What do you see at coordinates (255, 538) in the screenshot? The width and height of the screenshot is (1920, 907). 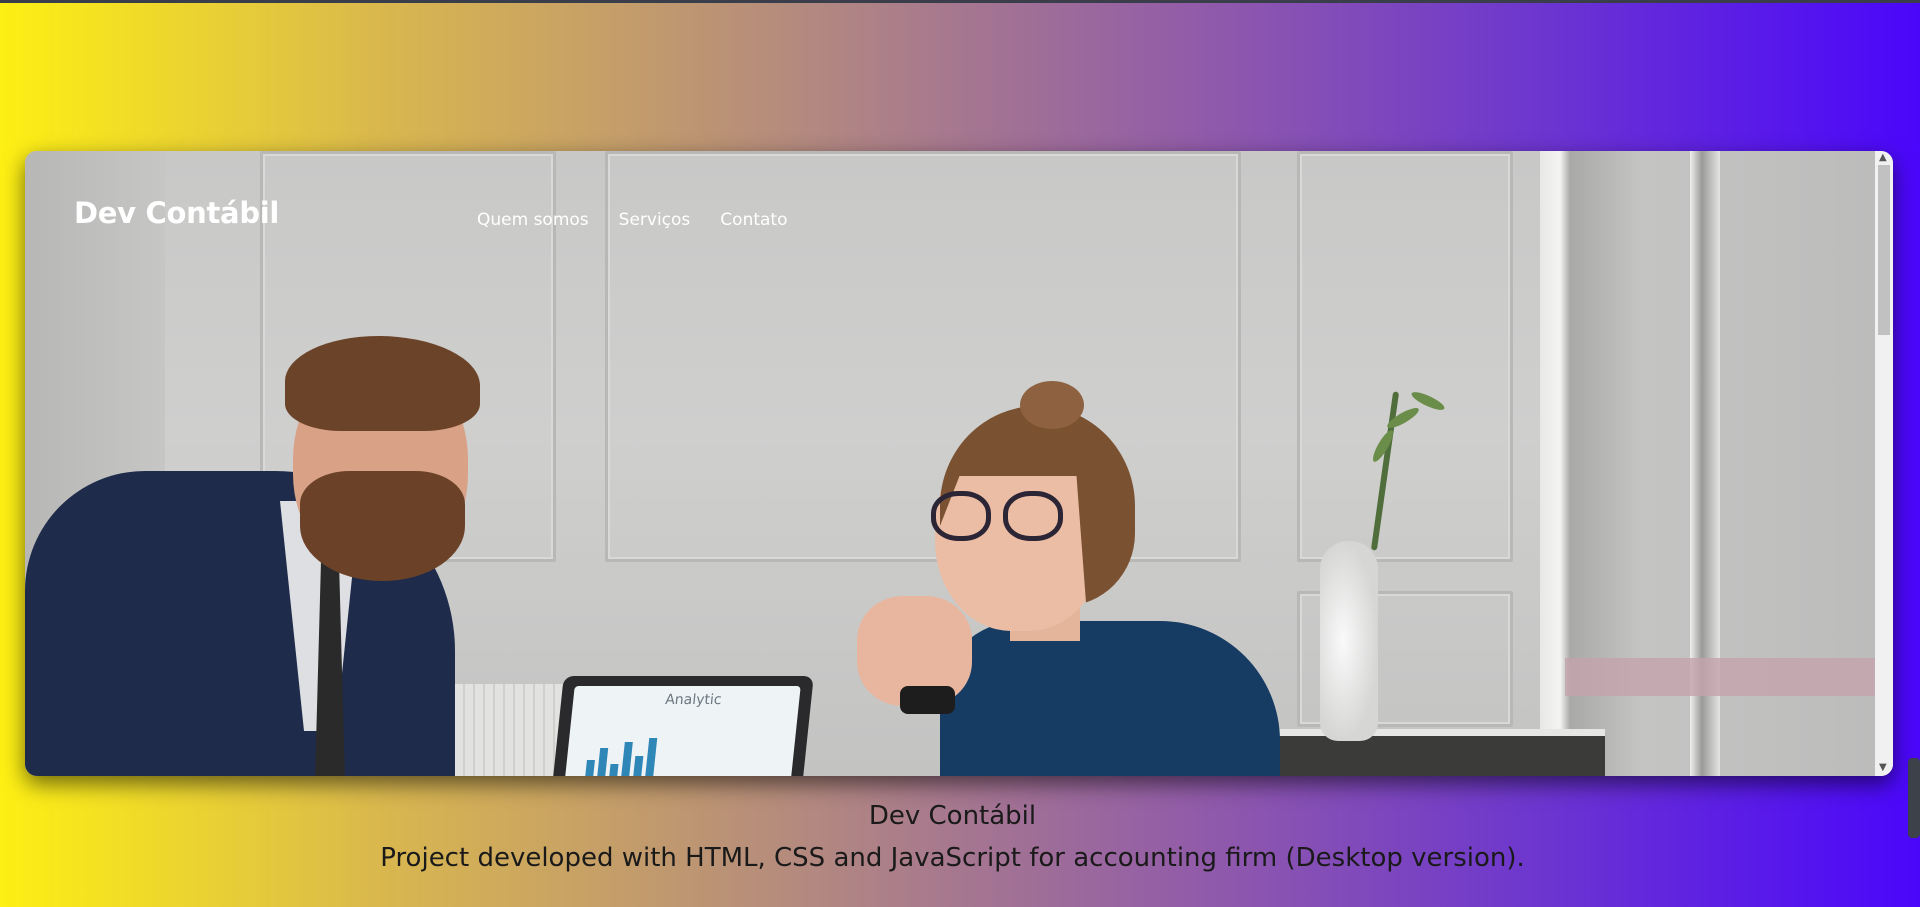 I see `man-figure` at bounding box center [255, 538].